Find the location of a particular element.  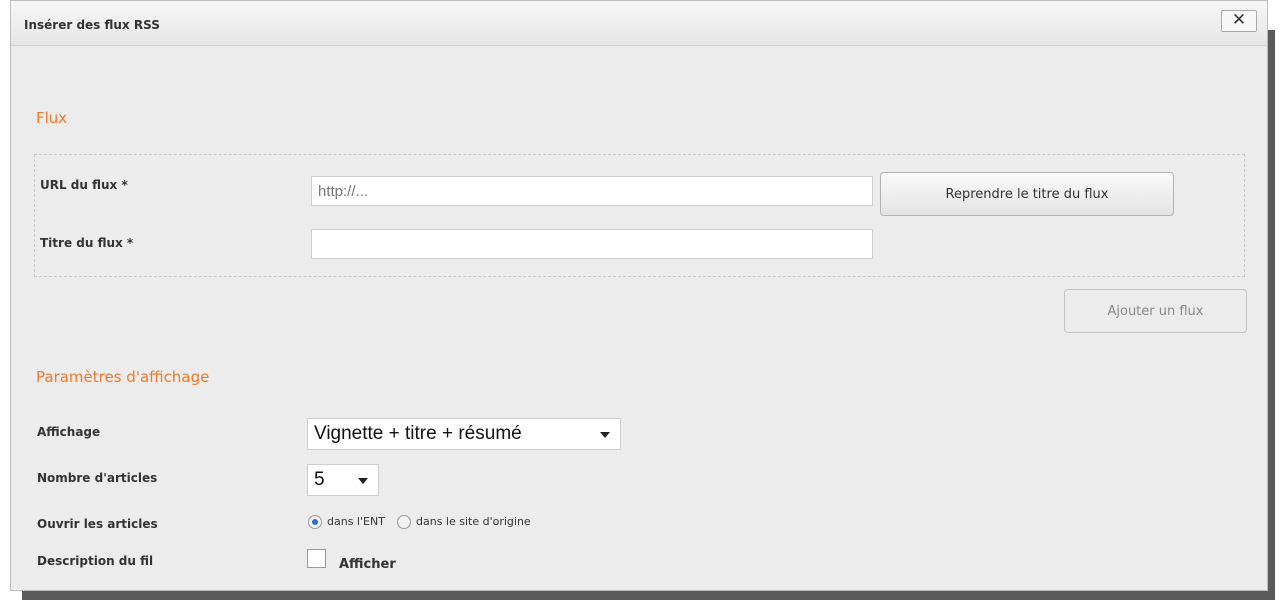

title-label: Titre du flux * is located at coordinates (87, 243).